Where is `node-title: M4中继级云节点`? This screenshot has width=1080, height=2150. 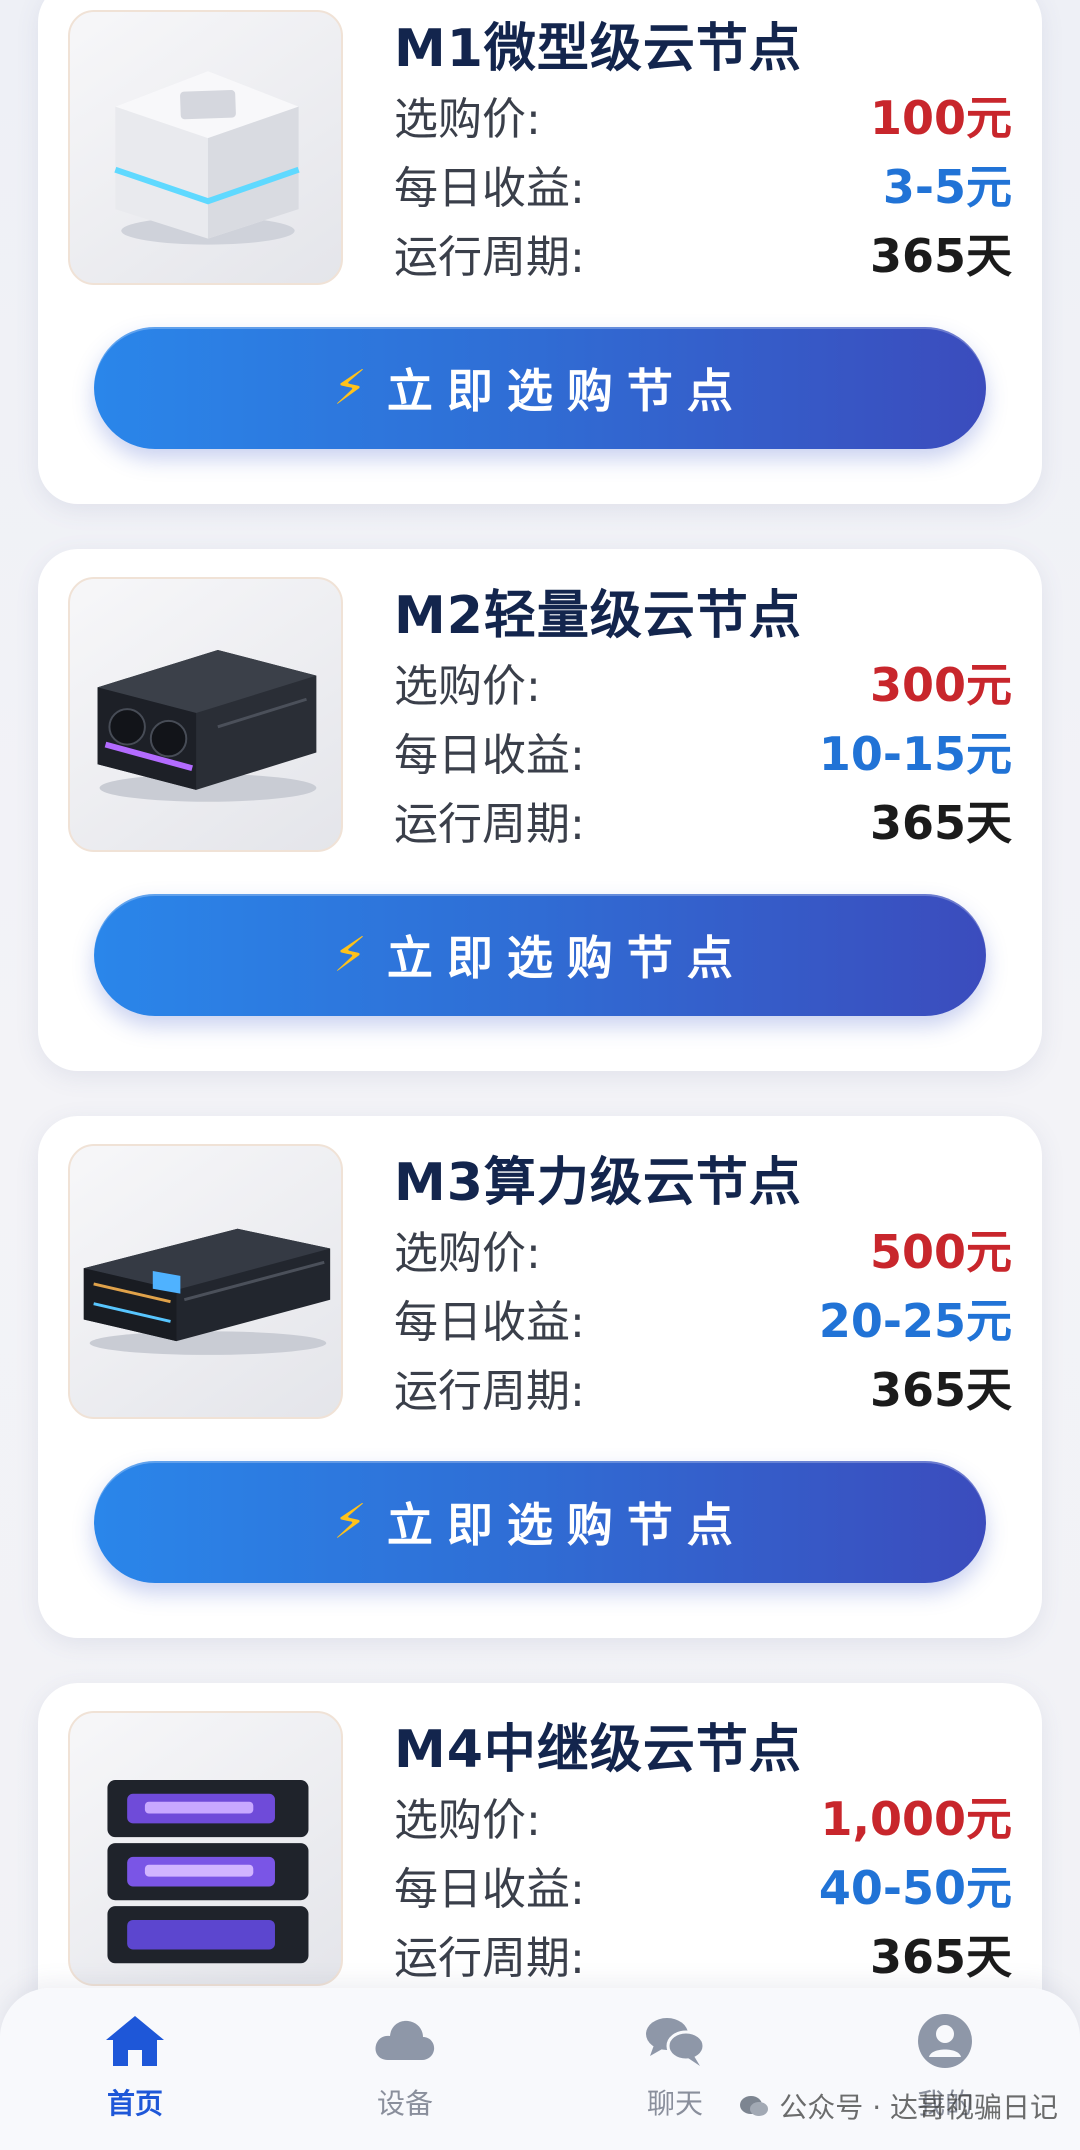 node-title: M4中继级云节点 is located at coordinates (598, 1750).